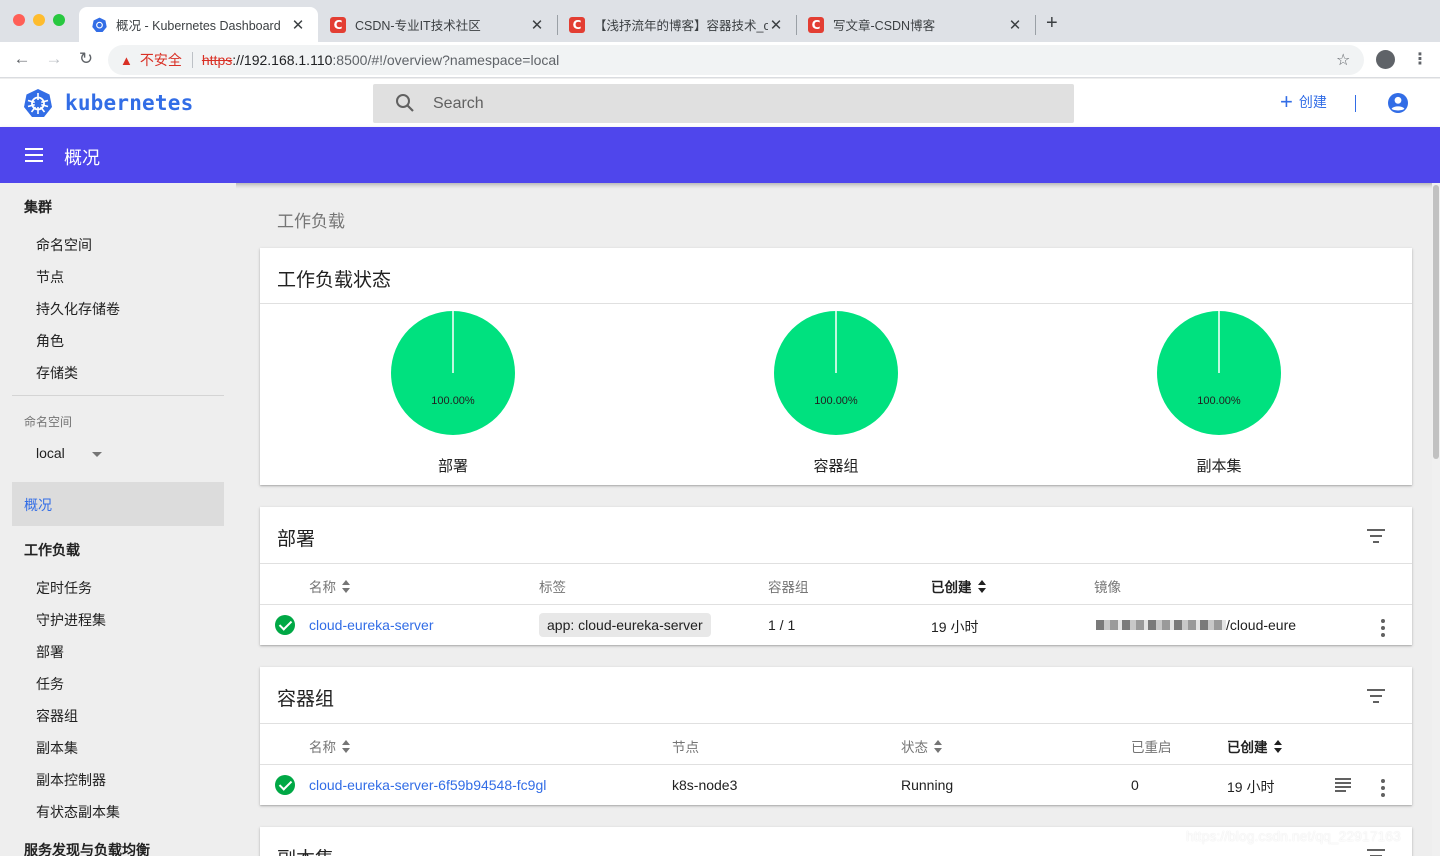  Describe the element at coordinates (38, 207) in the screenshot. I see `sidebar-section-cluster: 集群` at that location.